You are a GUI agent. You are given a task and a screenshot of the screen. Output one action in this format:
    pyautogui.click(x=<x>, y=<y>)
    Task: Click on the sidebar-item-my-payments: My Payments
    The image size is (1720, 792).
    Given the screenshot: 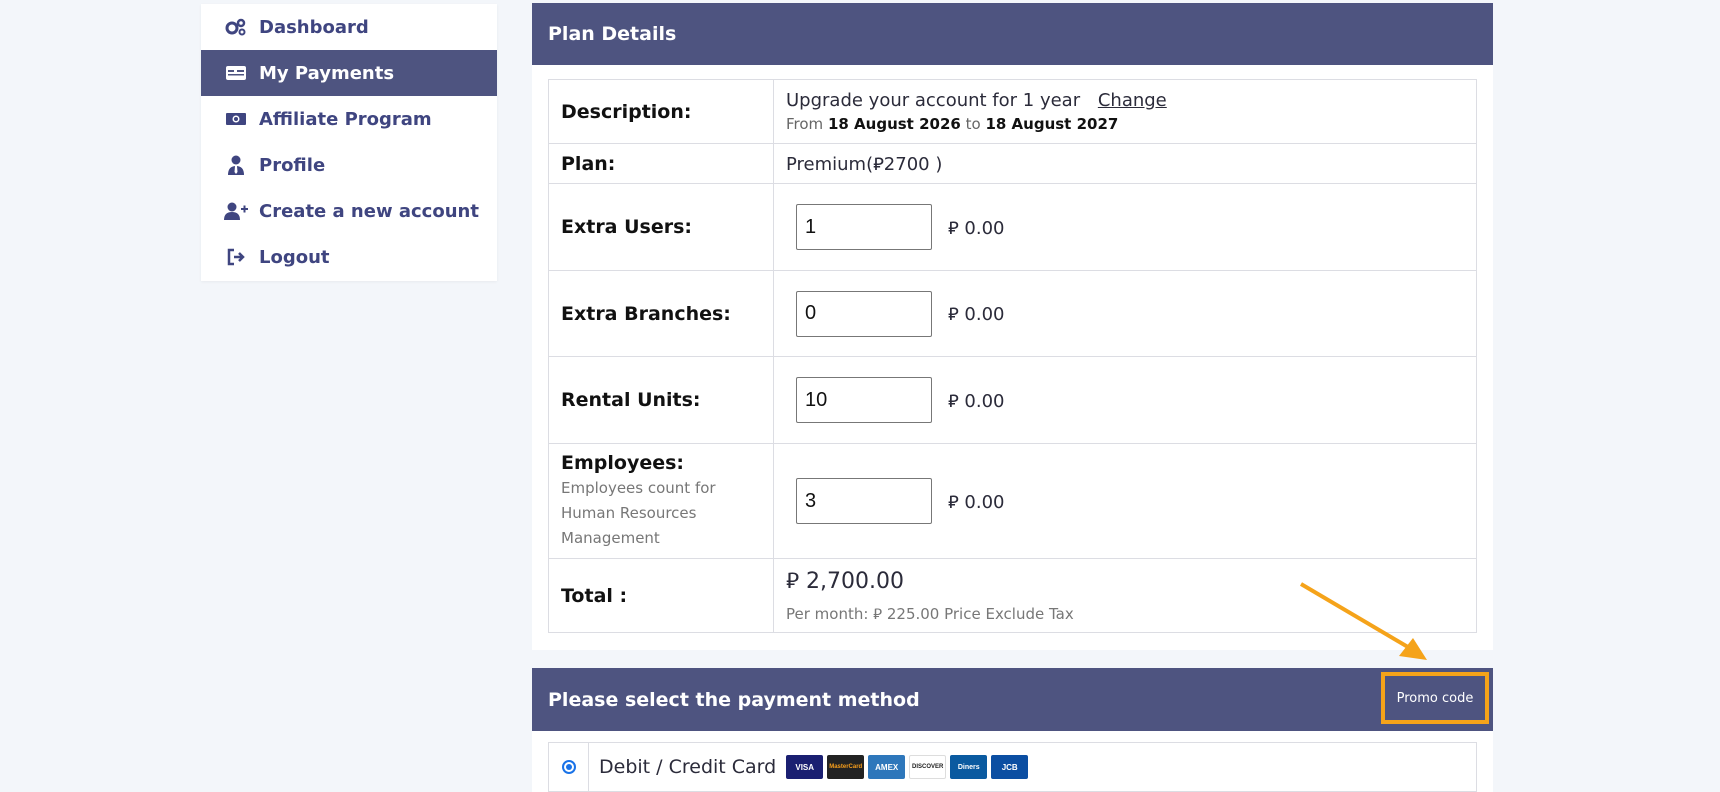 What is the action you would take?
    pyautogui.click(x=349, y=73)
    